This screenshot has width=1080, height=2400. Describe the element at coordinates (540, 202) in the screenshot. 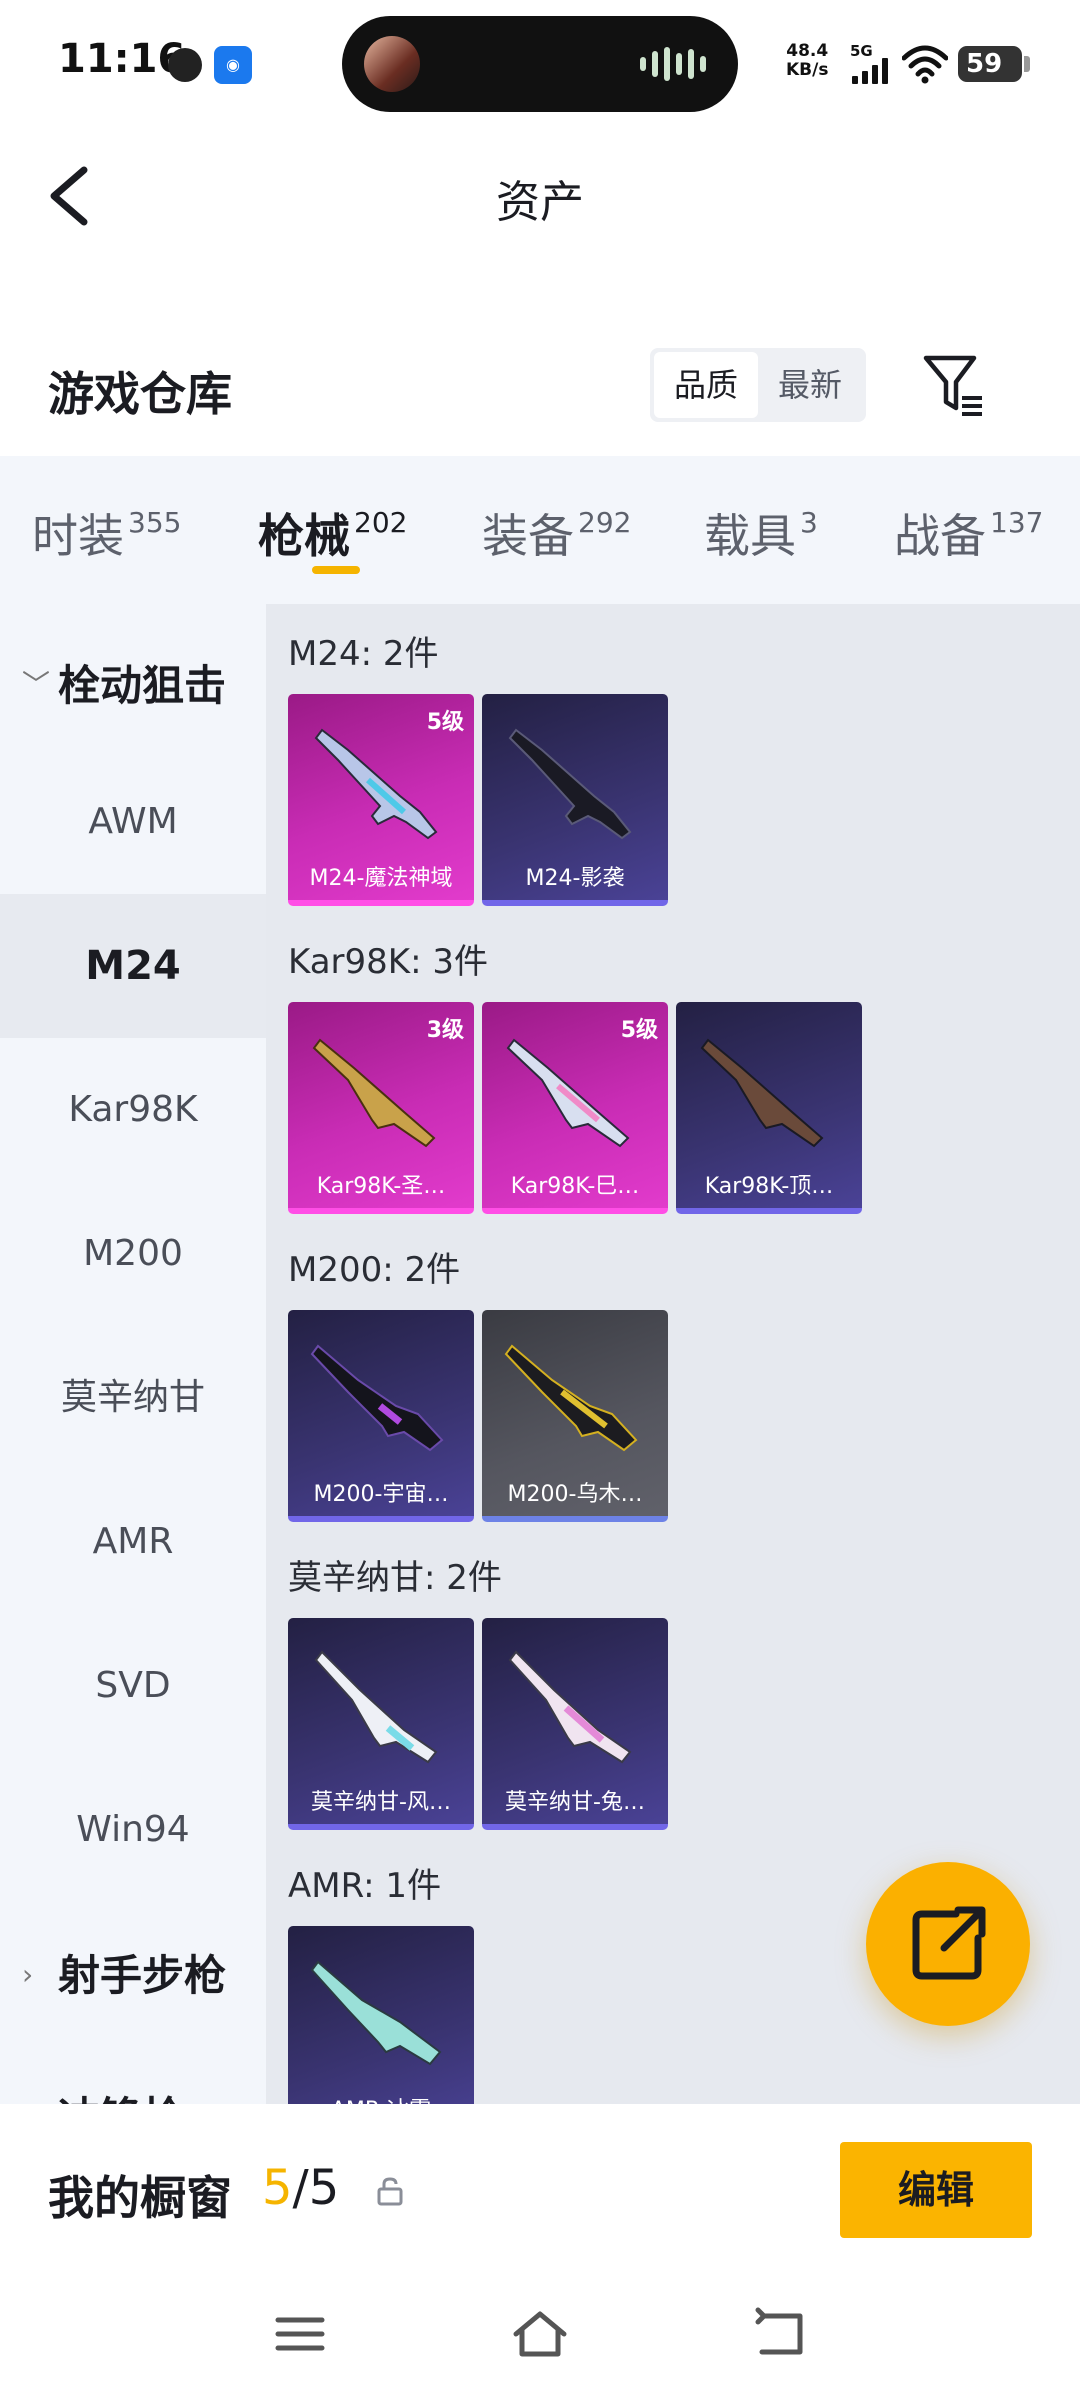

I see `page-title: 资产` at that location.